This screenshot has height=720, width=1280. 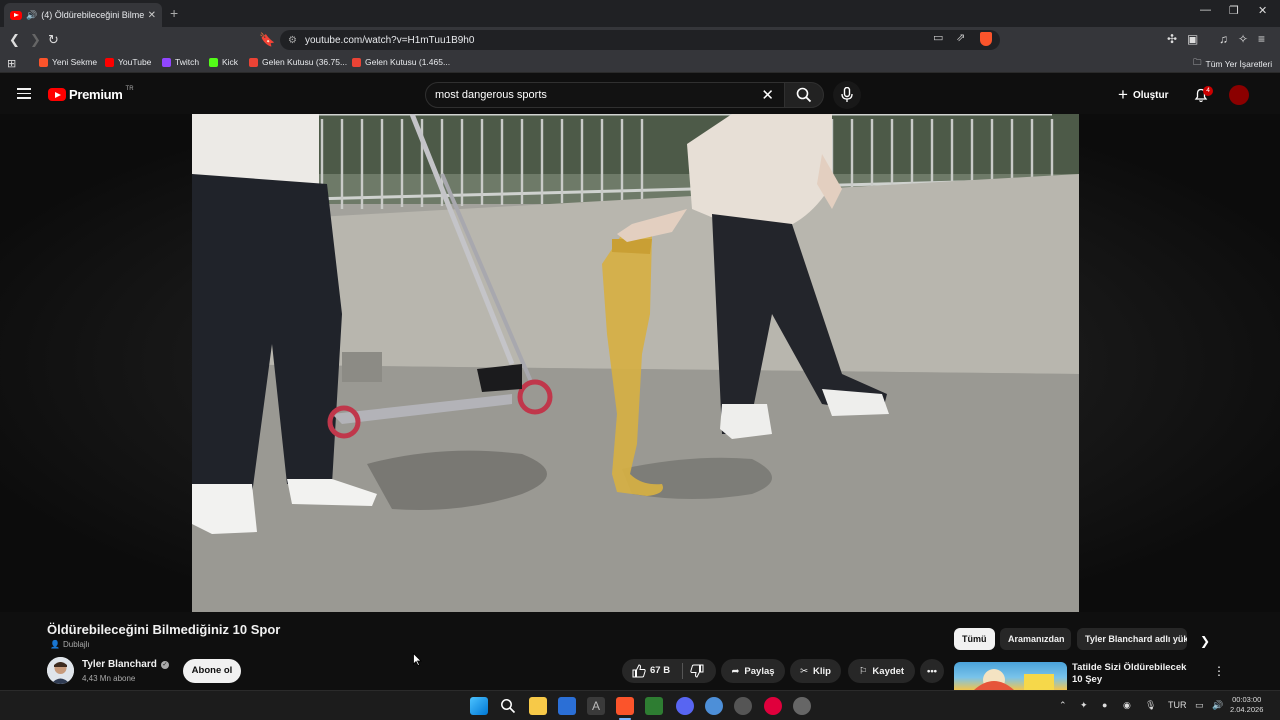 What do you see at coordinates (960, 37) in the screenshot?
I see `share-icon: ⇗` at bounding box center [960, 37].